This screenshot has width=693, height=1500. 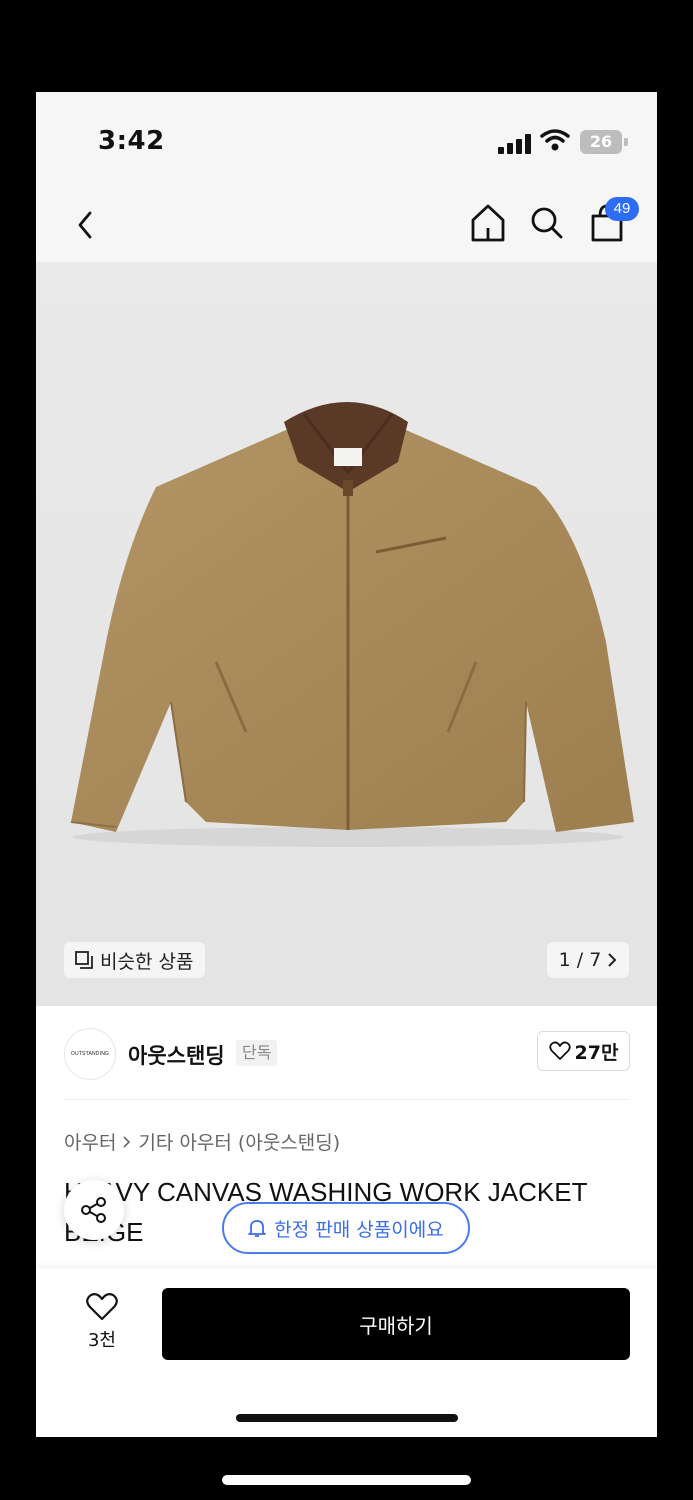 What do you see at coordinates (347, 1418) in the screenshot?
I see `home-indicator` at bounding box center [347, 1418].